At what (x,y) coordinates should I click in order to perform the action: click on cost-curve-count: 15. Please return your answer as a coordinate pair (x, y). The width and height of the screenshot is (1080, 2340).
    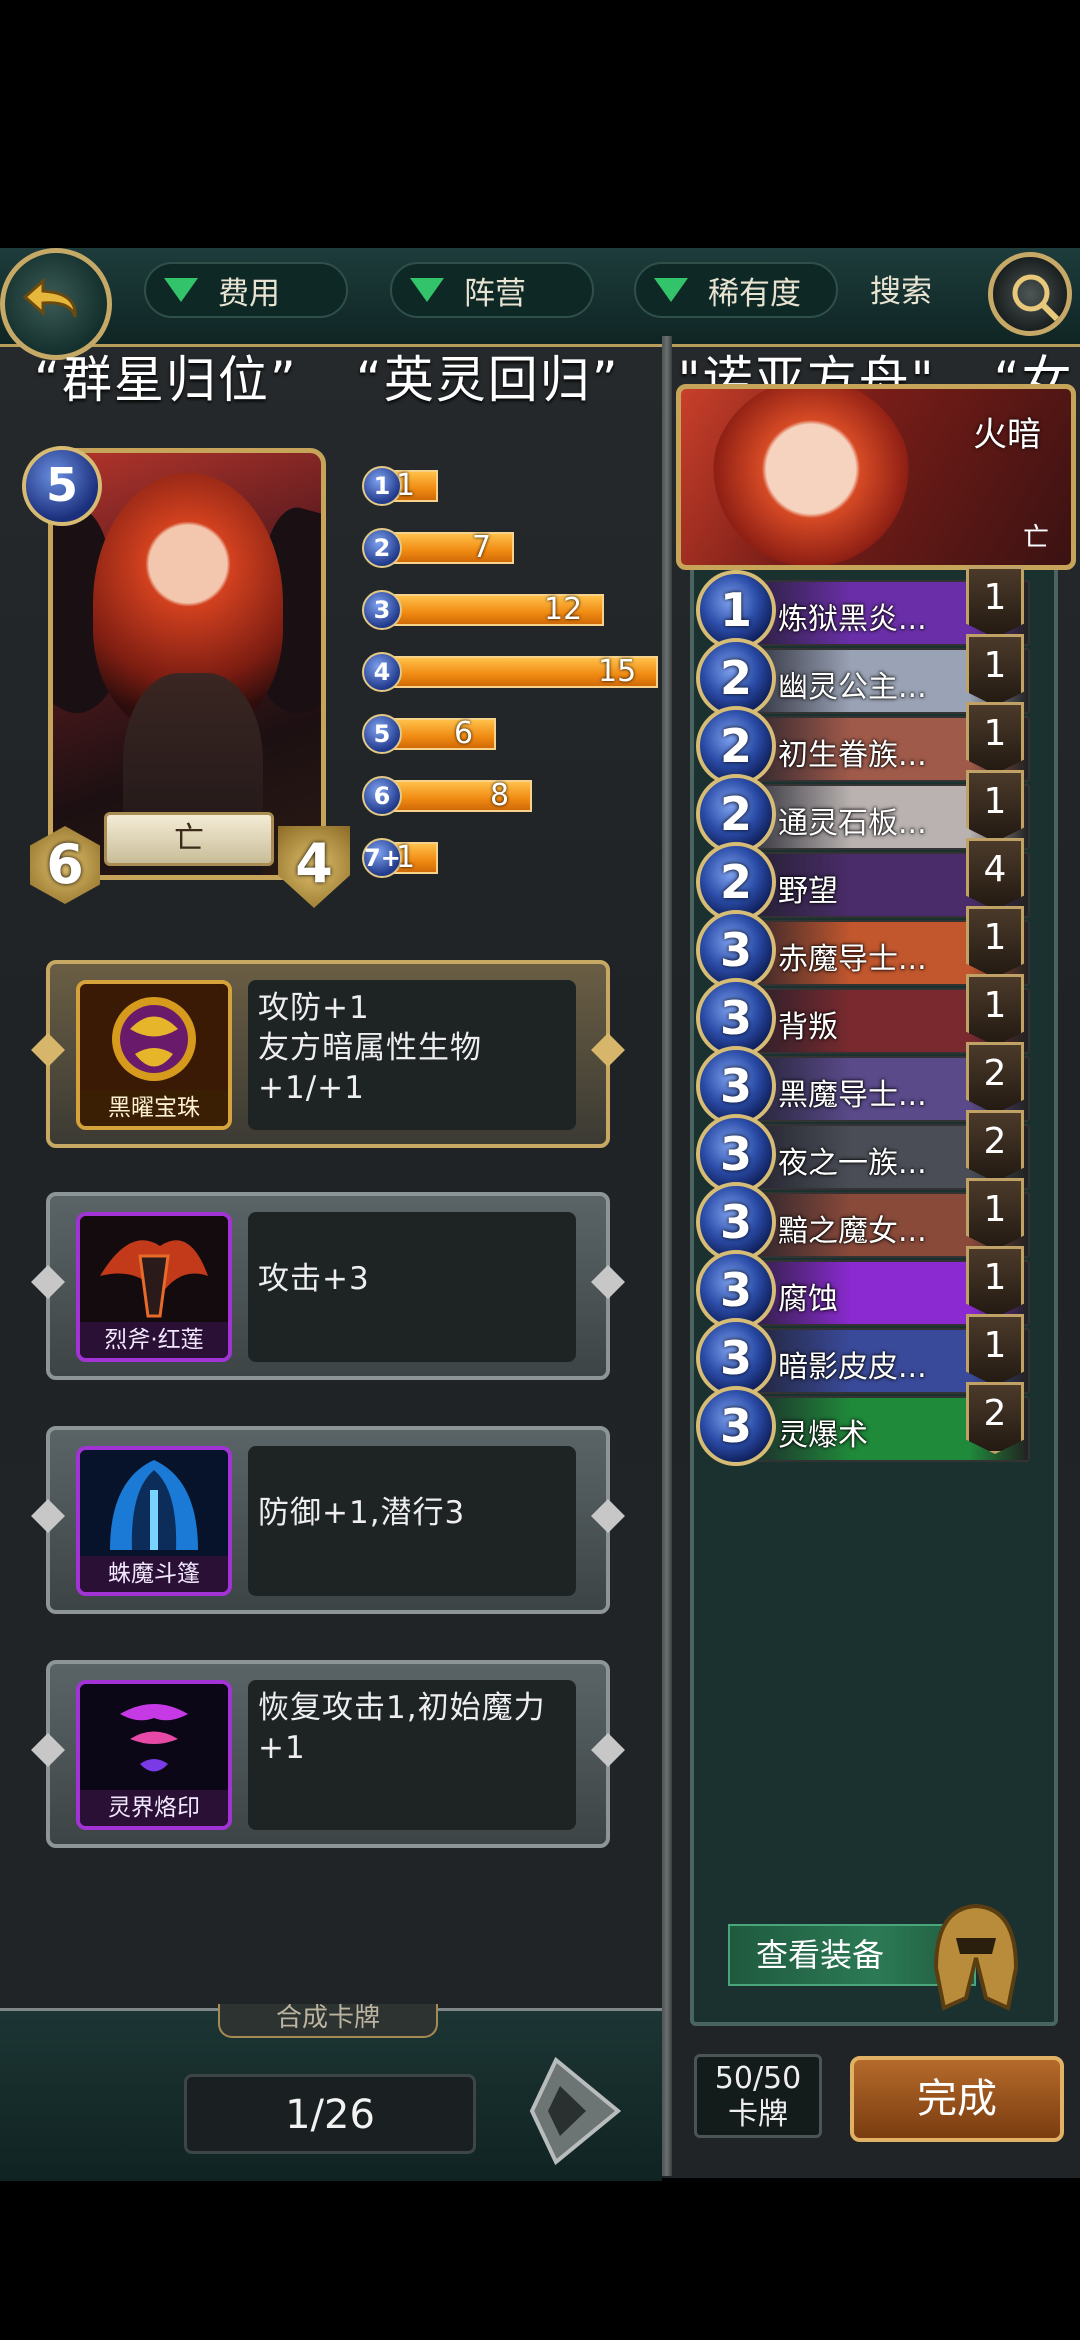
    Looking at the image, I should click on (617, 671).